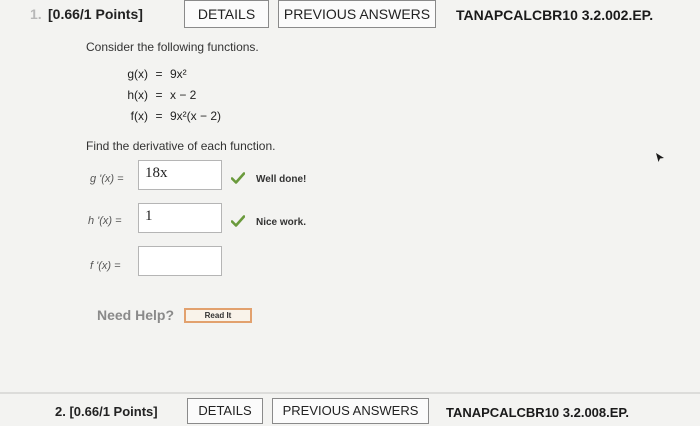 The height and width of the screenshot is (426, 700). I want to click on function-h: h(x) = x − 2, so click(158, 95).